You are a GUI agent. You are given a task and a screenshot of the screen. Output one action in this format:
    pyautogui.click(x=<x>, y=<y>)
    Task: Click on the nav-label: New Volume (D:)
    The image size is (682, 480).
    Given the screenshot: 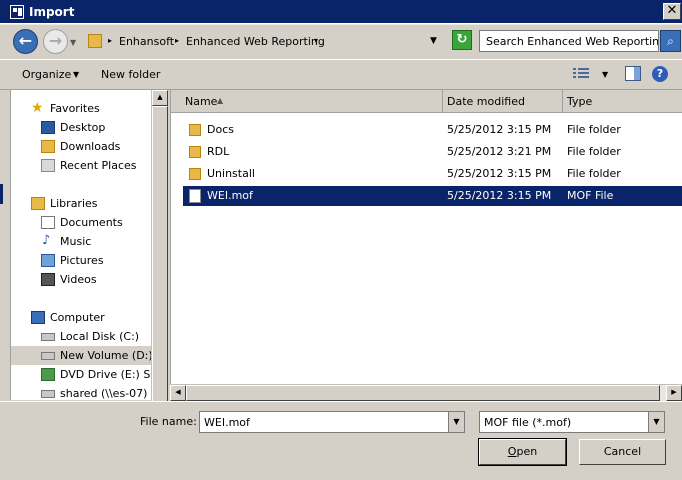 What is the action you would take?
    pyautogui.click(x=105, y=355)
    